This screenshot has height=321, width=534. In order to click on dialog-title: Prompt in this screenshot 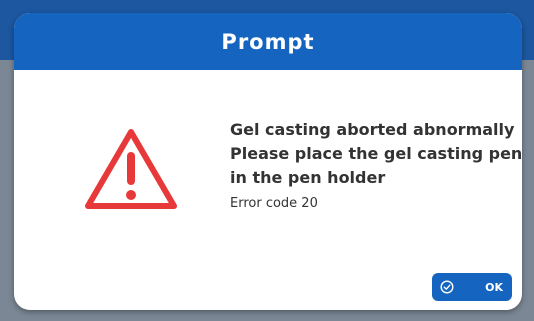, I will do `click(268, 41)`.